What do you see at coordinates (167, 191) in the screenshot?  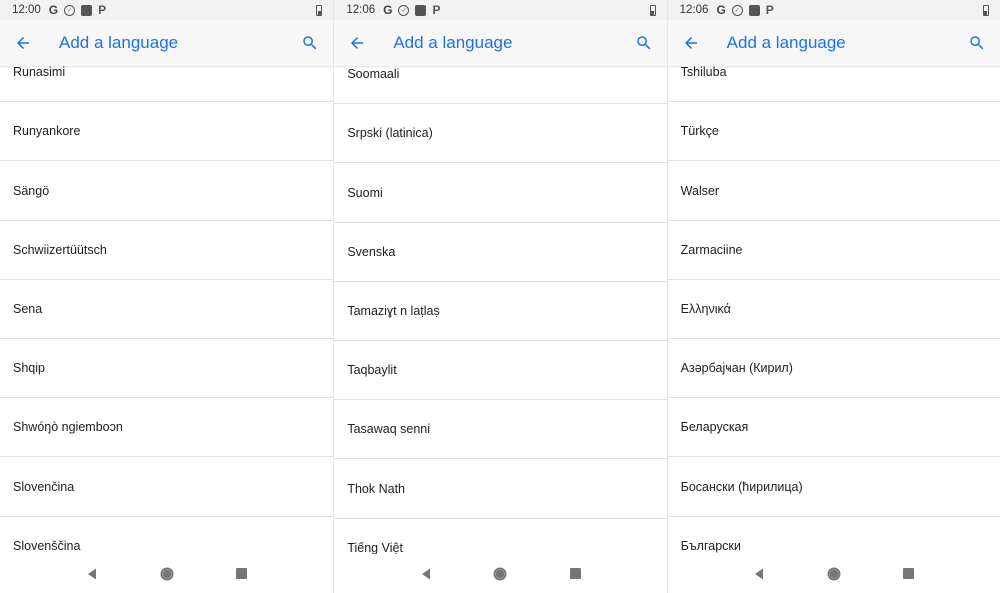 I see `language-item: Sängö` at bounding box center [167, 191].